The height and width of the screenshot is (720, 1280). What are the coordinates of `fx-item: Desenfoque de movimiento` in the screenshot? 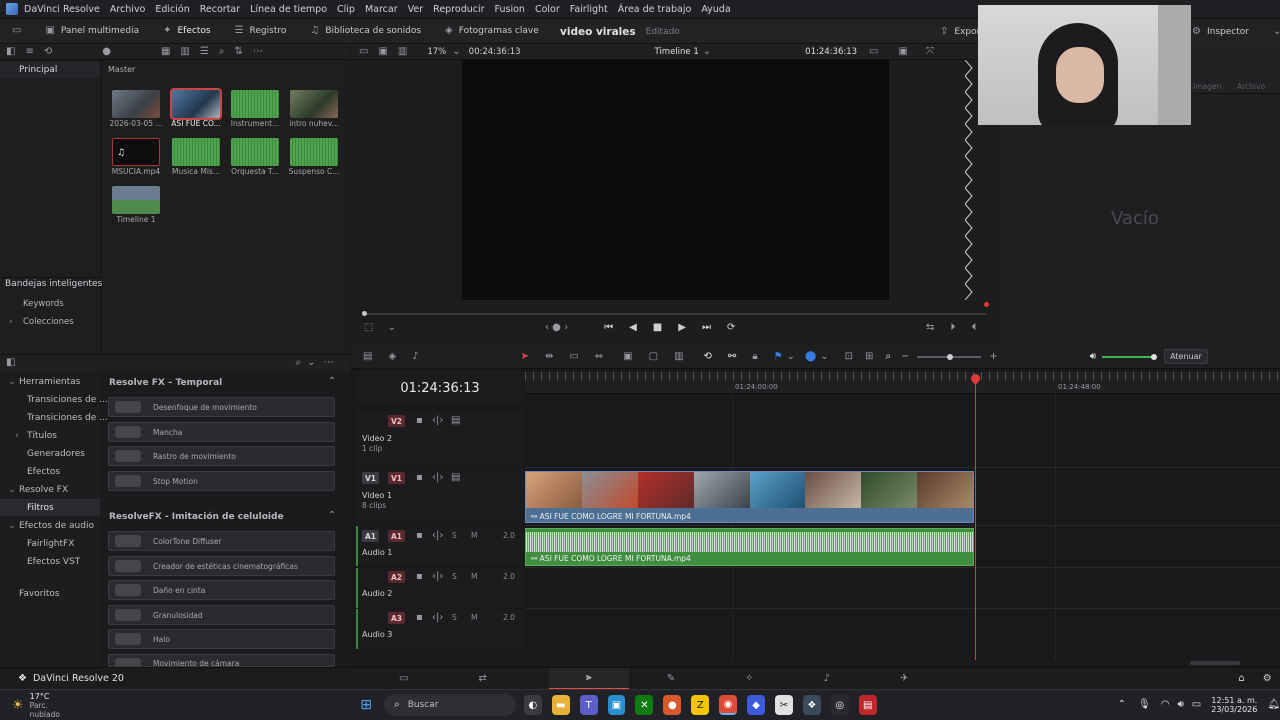 It's located at (221, 407).